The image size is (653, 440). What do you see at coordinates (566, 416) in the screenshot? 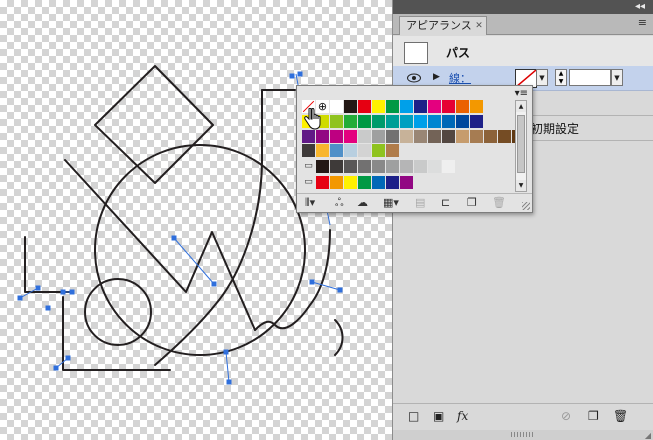
I see `clear-appearance-icon: ⊘` at bounding box center [566, 416].